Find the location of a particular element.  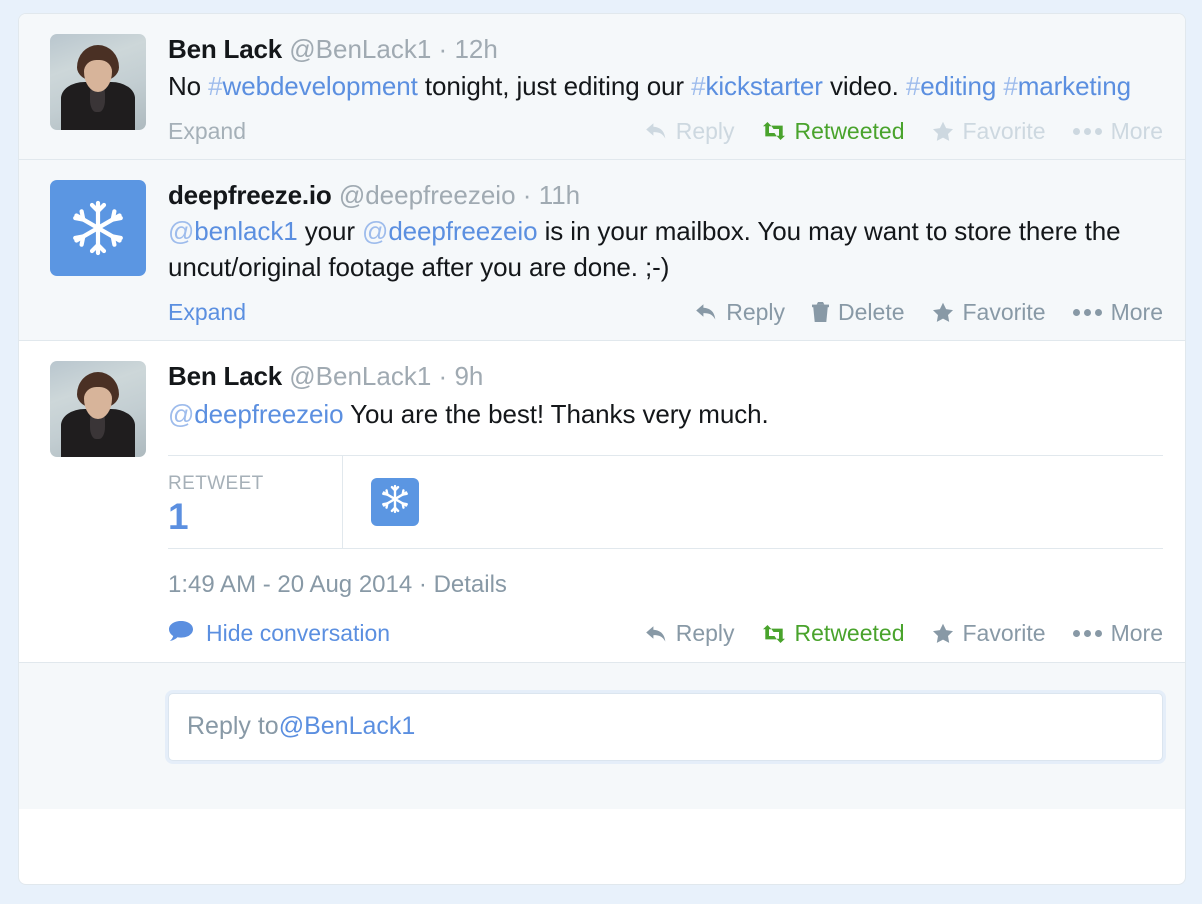

hashtag-editing: #editing is located at coordinates (951, 86).